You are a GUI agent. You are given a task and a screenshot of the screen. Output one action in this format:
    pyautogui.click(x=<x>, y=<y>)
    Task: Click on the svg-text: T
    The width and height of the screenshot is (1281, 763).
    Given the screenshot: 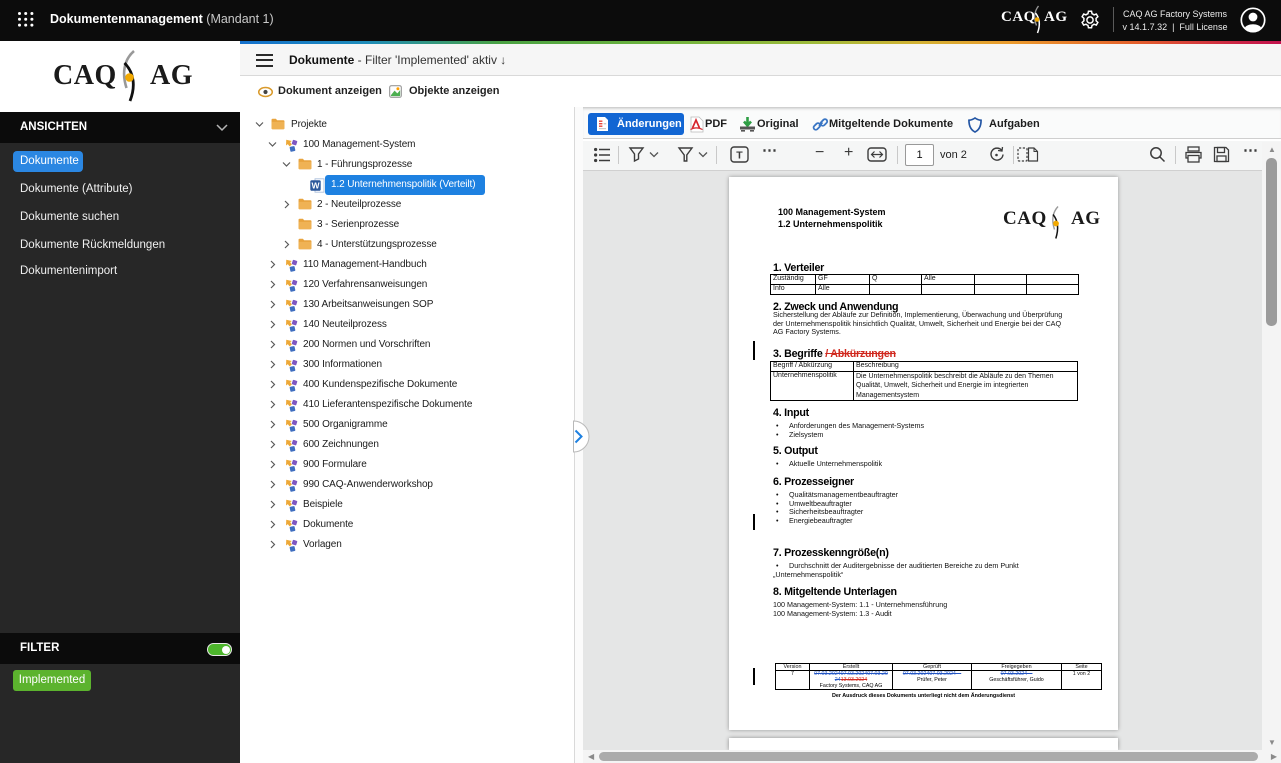 What is the action you would take?
    pyautogui.click(x=739, y=156)
    